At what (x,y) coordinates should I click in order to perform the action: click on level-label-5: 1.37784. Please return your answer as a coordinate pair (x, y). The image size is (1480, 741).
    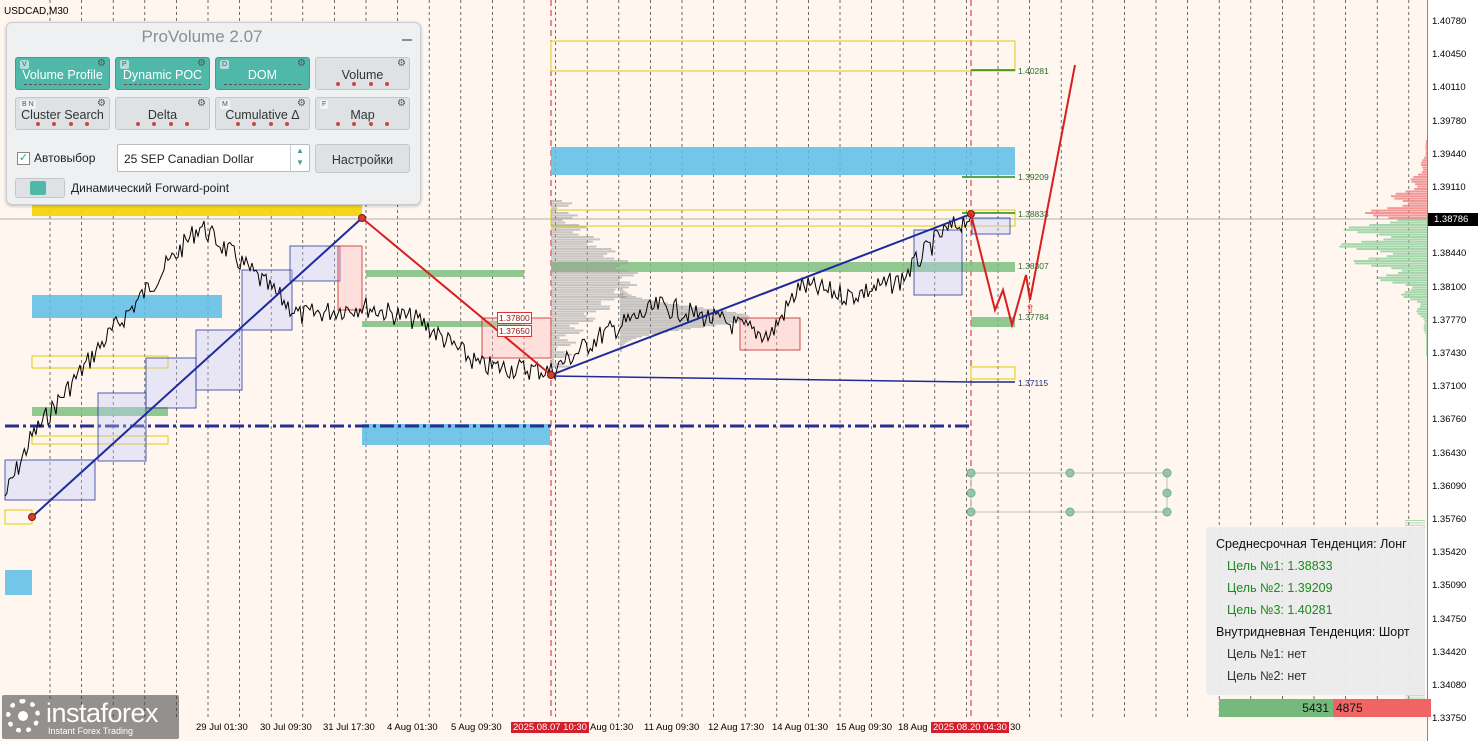
    Looking at the image, I should click on (1033, 317).